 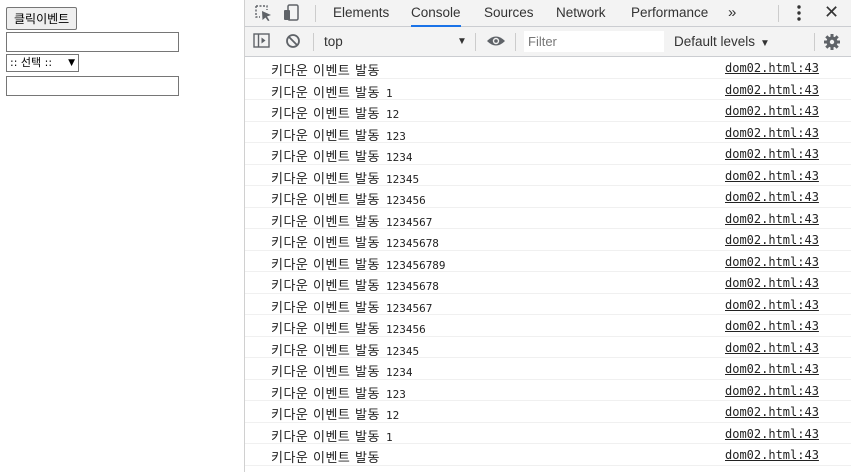 I want to click on dropdown-arrow-icon: ▼, so click(x=71, y=63).